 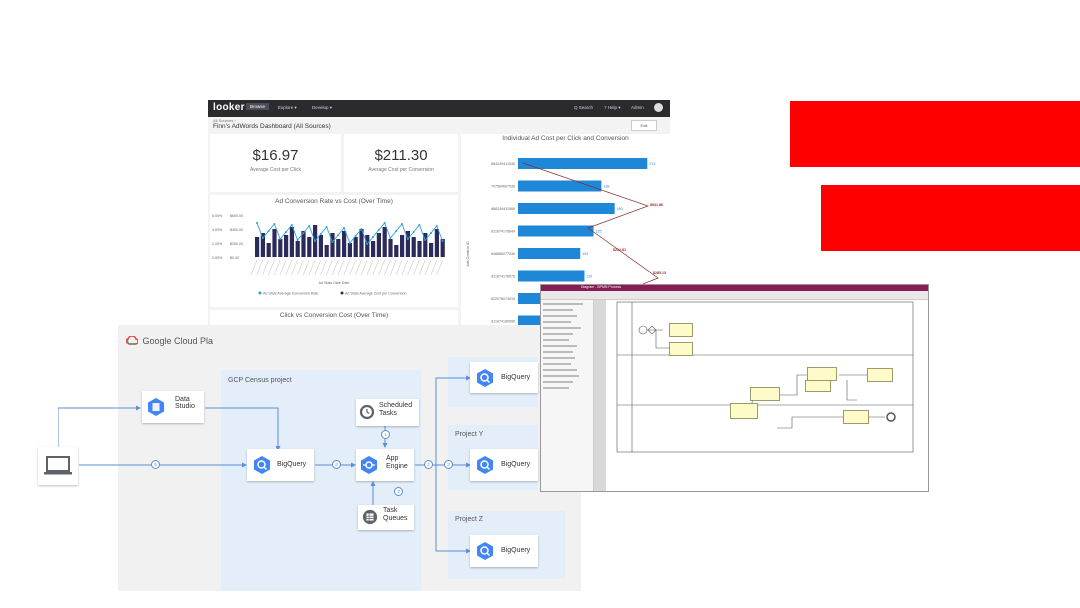 I want to click on y-tick-label: $400.00, so click(x=236, y=230).